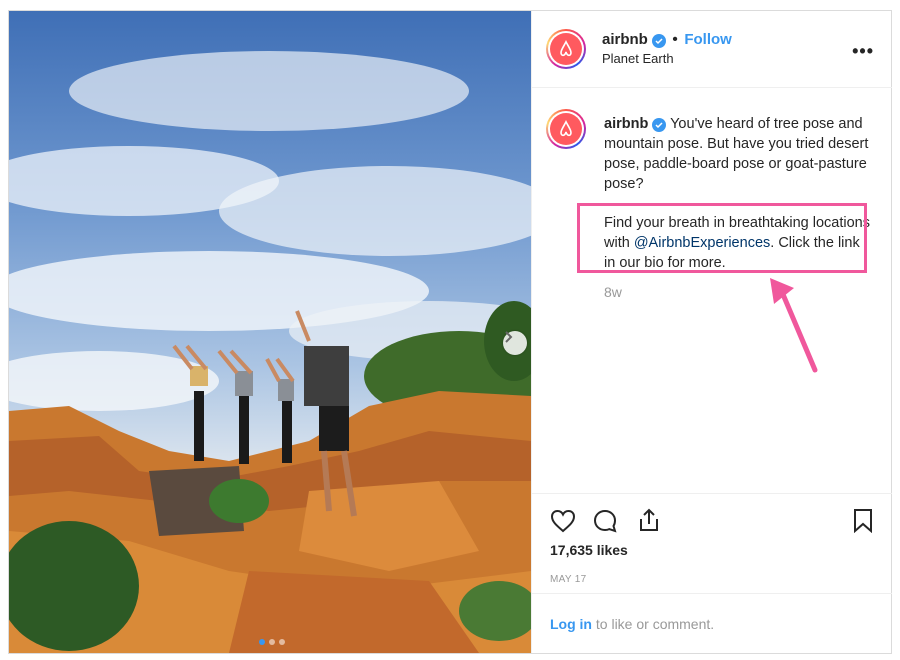 Image resolution: width=900 pixels, height=660 pixels. What do you see at coordinates (708, 39) in the screenshot?
I see `follow-button: Follow` at bounding box center [708, 39].